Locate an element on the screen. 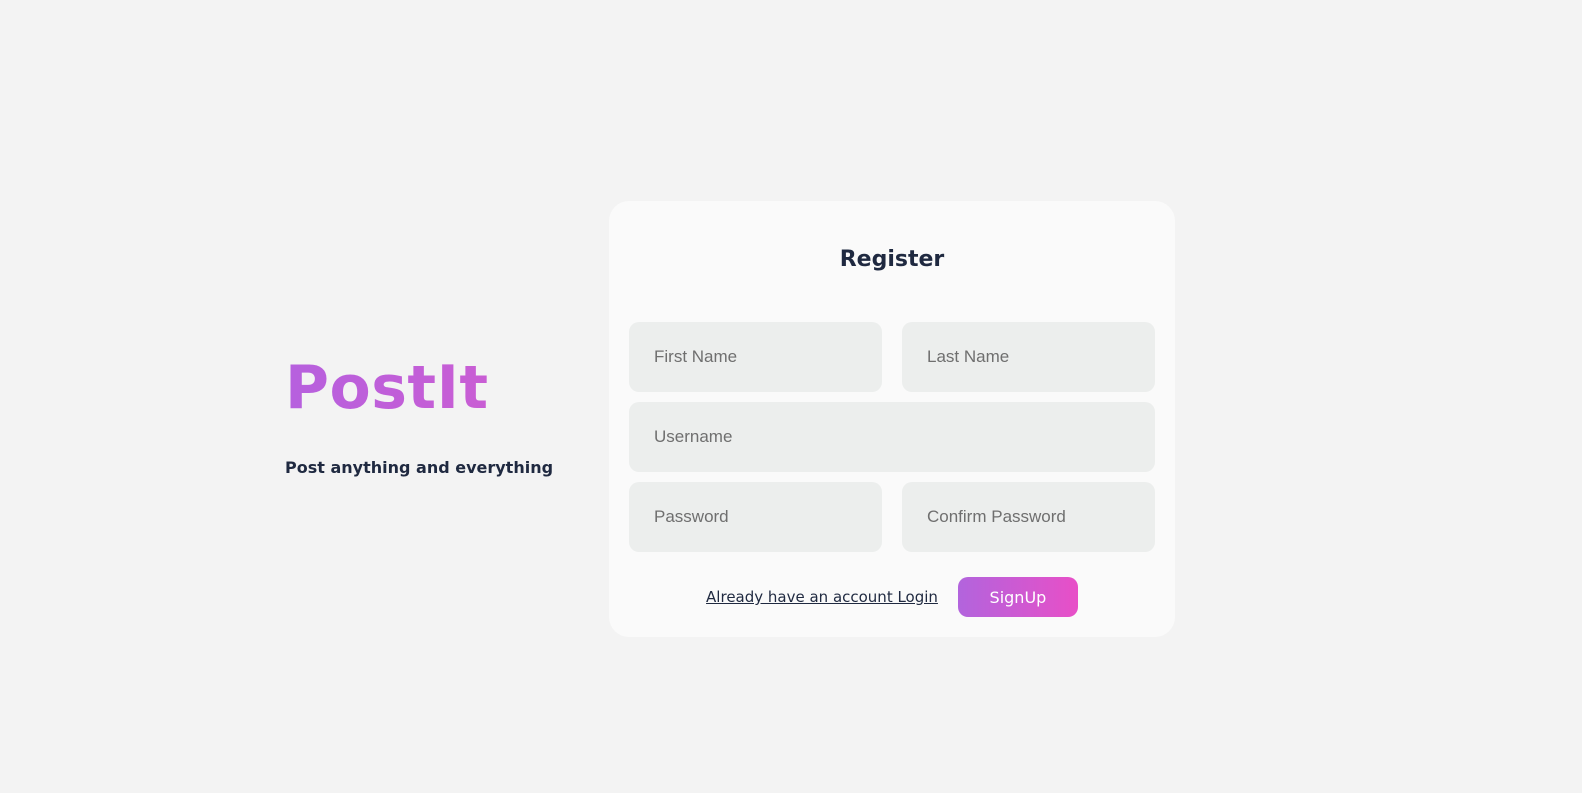 The image size is (1582, 793). login-link: Already have an account Login is located at coordinates (822, 597).